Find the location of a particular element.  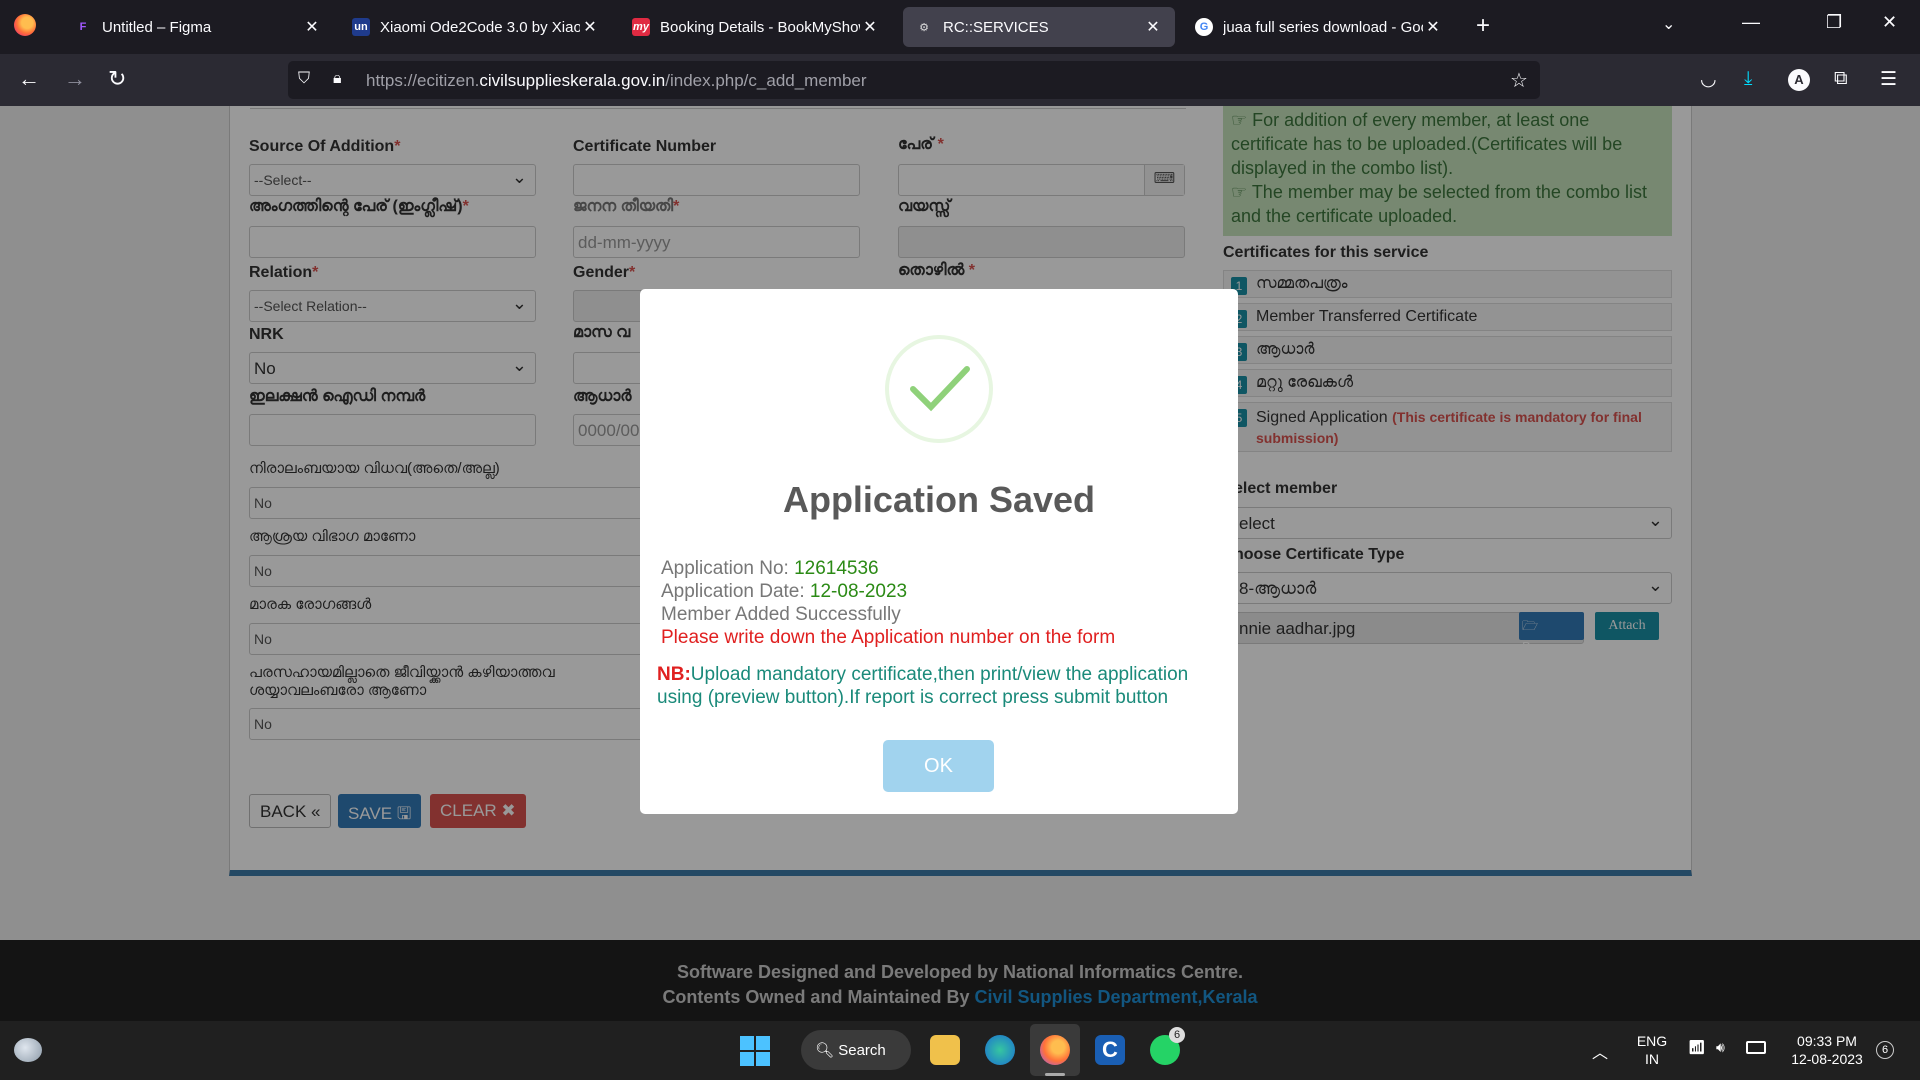

clock-date: 12-08-2023 is located at coordinates (1827, 1059).